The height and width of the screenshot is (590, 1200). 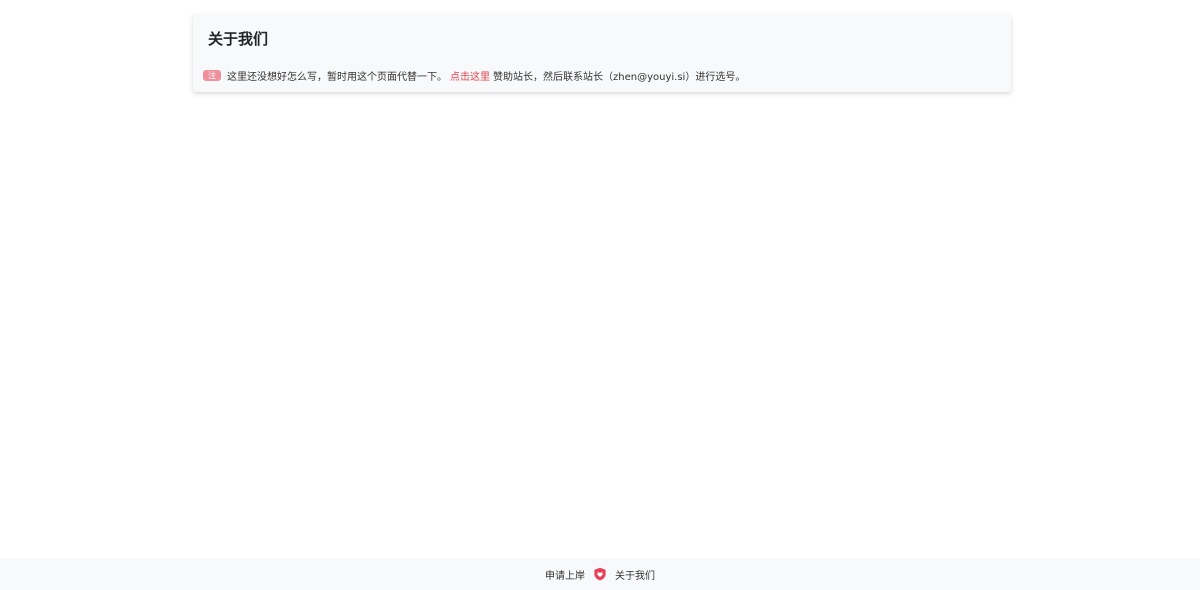 What do you see at coordinates (470, 75) in the screenshot?
I see `sponsor-link: 点击这里` at bounding box center [470, 75].